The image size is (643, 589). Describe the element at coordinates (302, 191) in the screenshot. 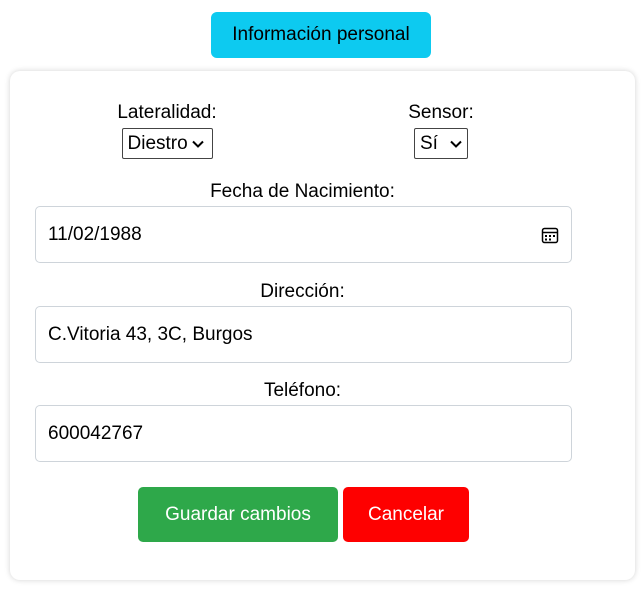

I see `birthdate-label: Fecha de Nacimiento:` at that location.